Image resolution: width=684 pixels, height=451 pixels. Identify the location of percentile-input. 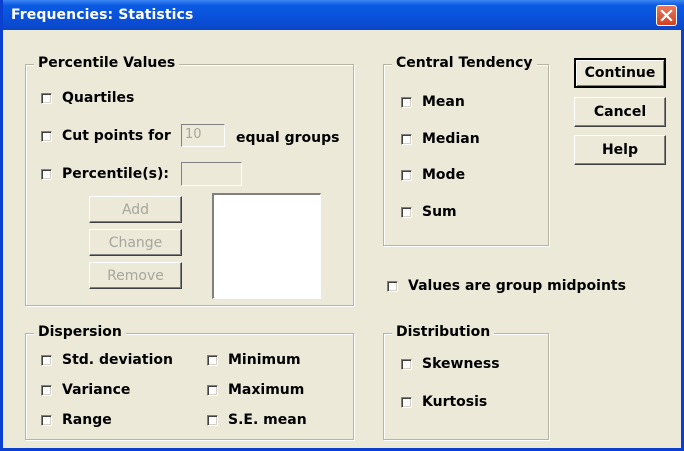
(211, 174).